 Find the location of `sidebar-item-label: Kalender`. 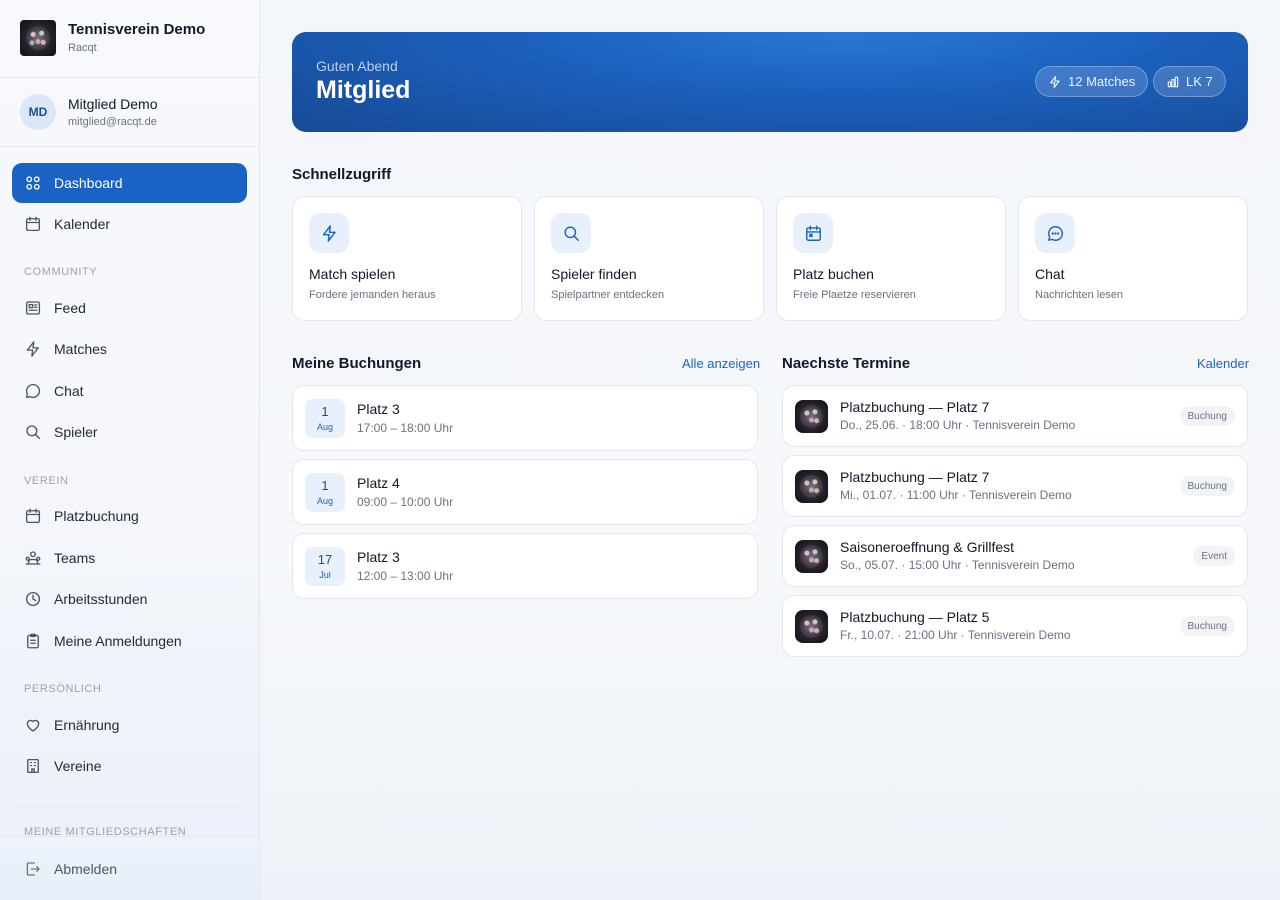

sidebar-item-label: Kalender is located at coordinates (82, 224).